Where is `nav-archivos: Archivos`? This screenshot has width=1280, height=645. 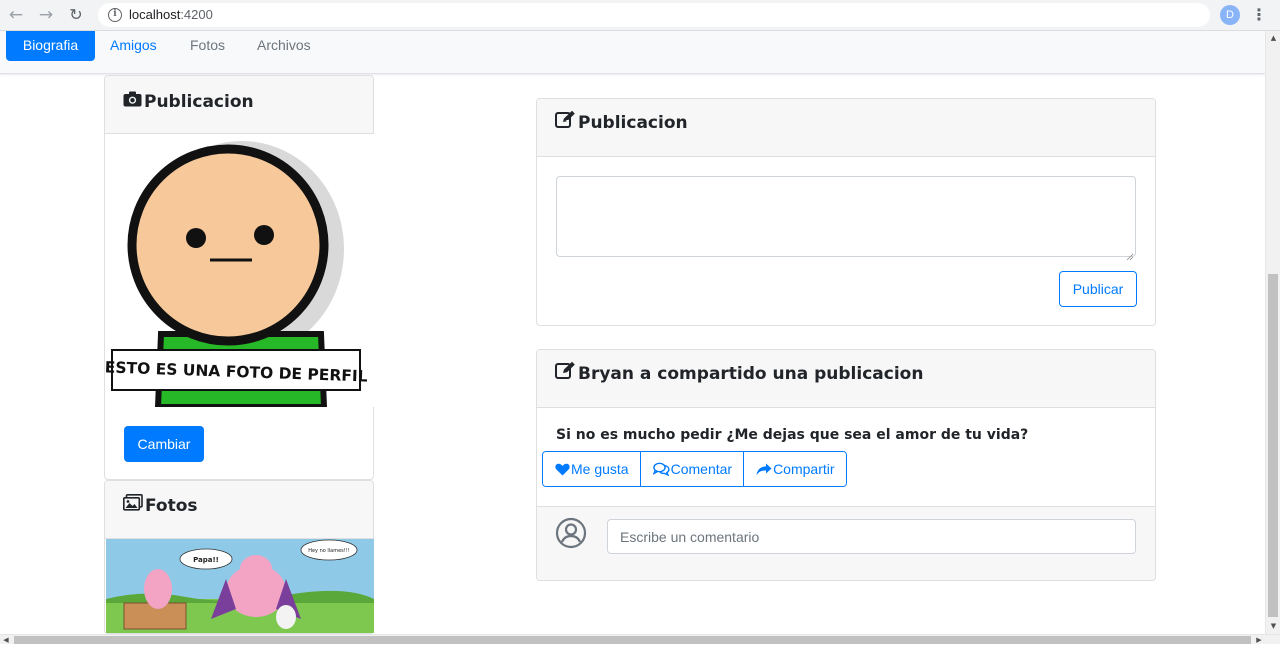
nav-archivos: Archivos is located at coordinates (284, 46).